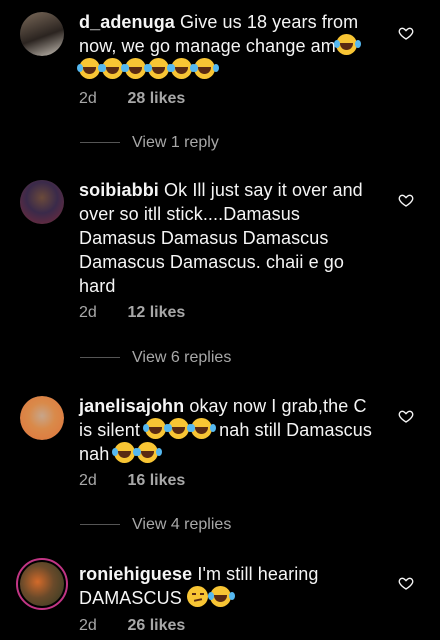 This screenshot has height=640, width=440. What do you see at coordinates (42, 584) in the screenshot?
I see `avatar-with-story-ring` at bounding box center [42, 584].